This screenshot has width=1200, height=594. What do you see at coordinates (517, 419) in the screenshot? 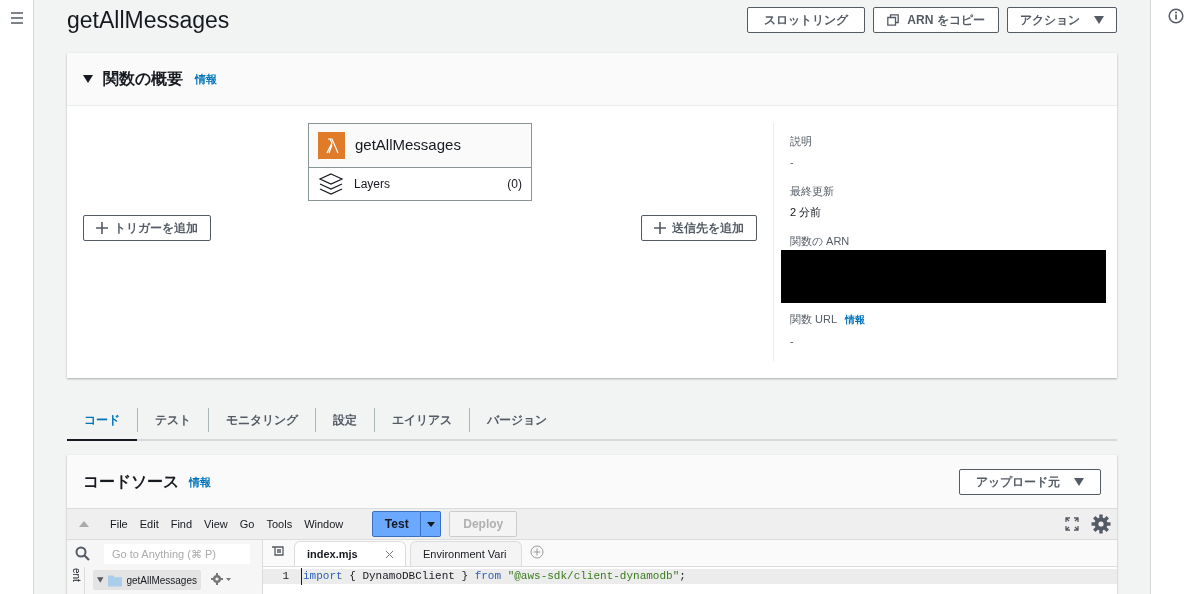
I see `tab: バージョン` at bounding box center [517, 419].